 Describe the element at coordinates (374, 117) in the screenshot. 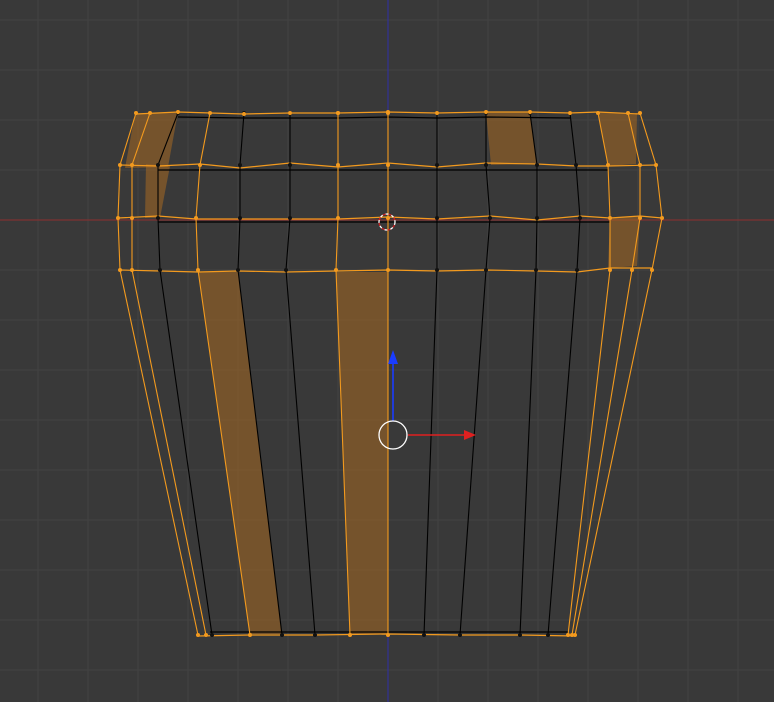

I see `rim-top-inner-ring` at that location.